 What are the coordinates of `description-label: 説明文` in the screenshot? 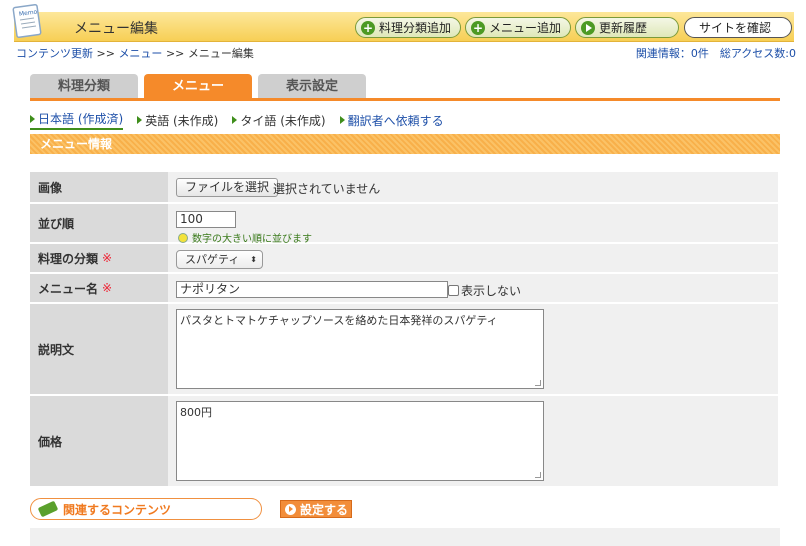 It's located at (99, 349).